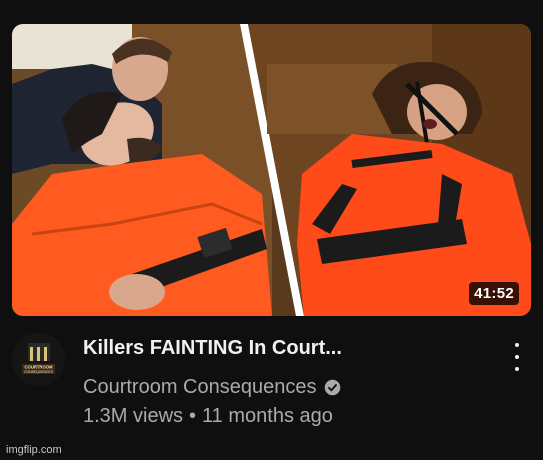 The image size is (543, 460). I want to click on video-metadata: 1.3M views • 11 months ago, so click(208, 416).